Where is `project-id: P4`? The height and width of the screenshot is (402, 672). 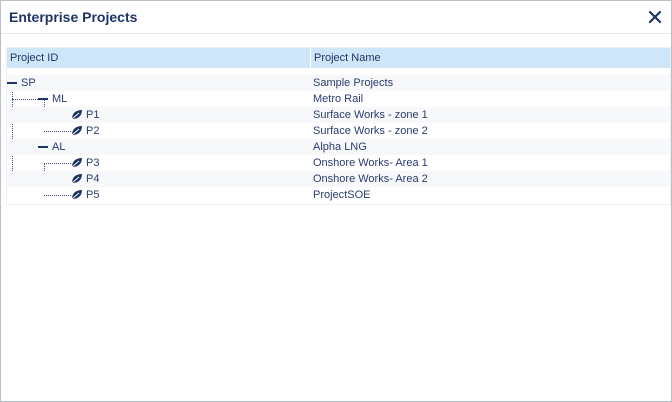
project-id: P4 is located at coordinates (93, 179).